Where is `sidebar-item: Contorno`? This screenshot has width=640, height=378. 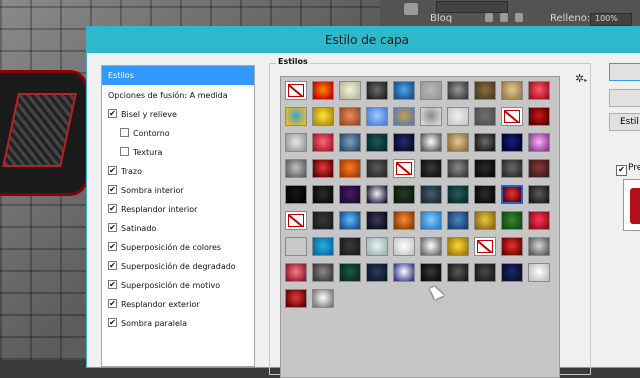 sidebar-item: Contorno is located at coordinates (178, 133).